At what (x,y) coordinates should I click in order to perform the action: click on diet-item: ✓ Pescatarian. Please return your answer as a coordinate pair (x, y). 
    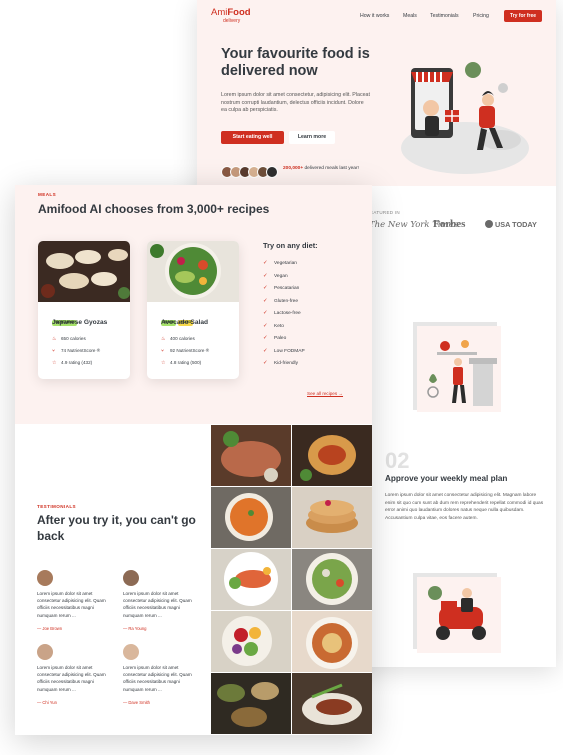
    Looking at the image, I should click on (281, 288).